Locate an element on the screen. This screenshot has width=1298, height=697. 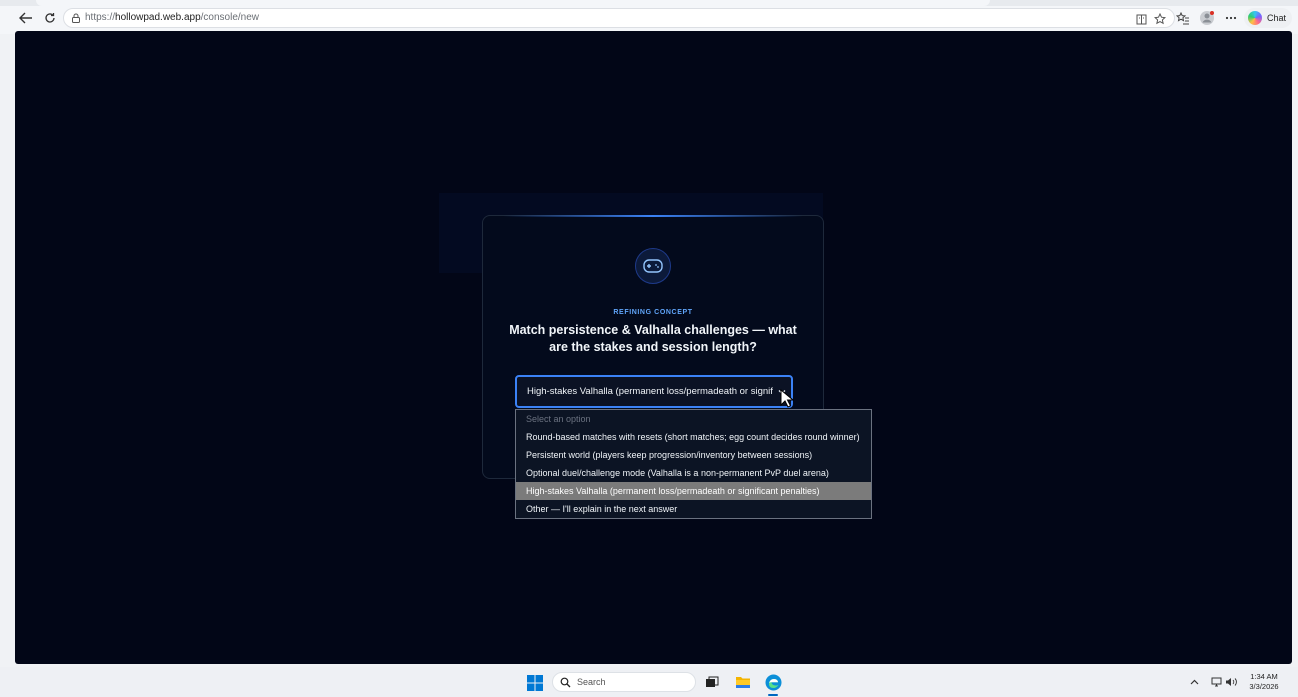
volume-icon is located at coordinates (1231, 682).